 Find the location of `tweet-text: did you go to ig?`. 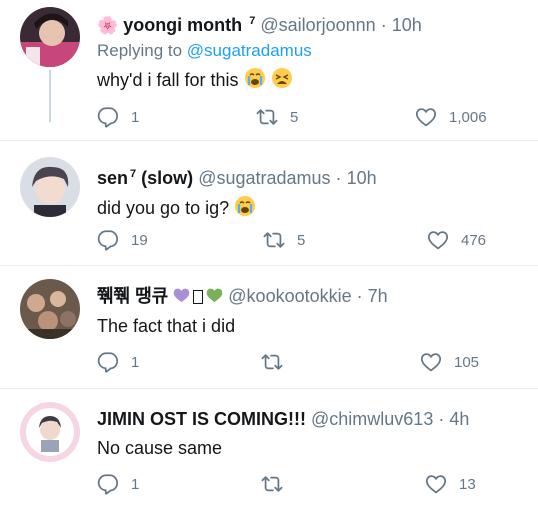

tweet-text: did you go to ig? is located at coordinates (312, 209).